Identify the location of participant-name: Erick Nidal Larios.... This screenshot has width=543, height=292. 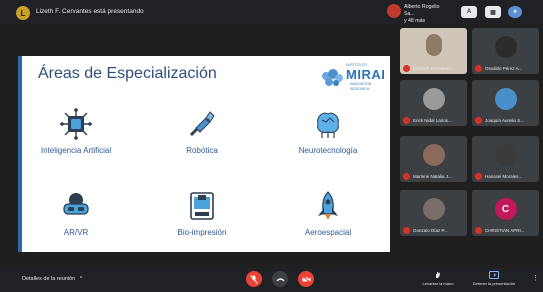
(432, 120).